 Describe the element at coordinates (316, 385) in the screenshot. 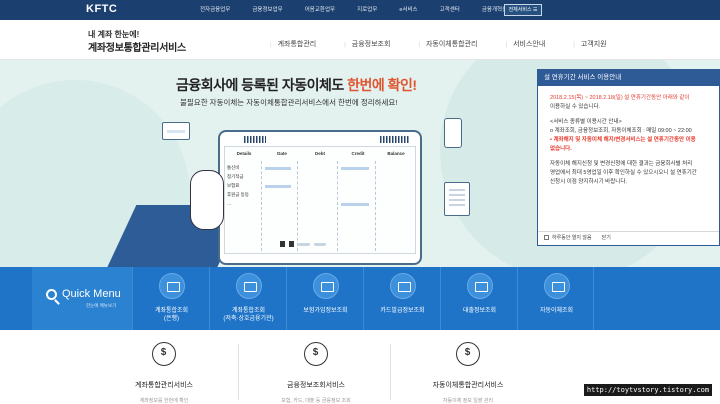

I see `service-title: 금융정보조회서비스` at that location.